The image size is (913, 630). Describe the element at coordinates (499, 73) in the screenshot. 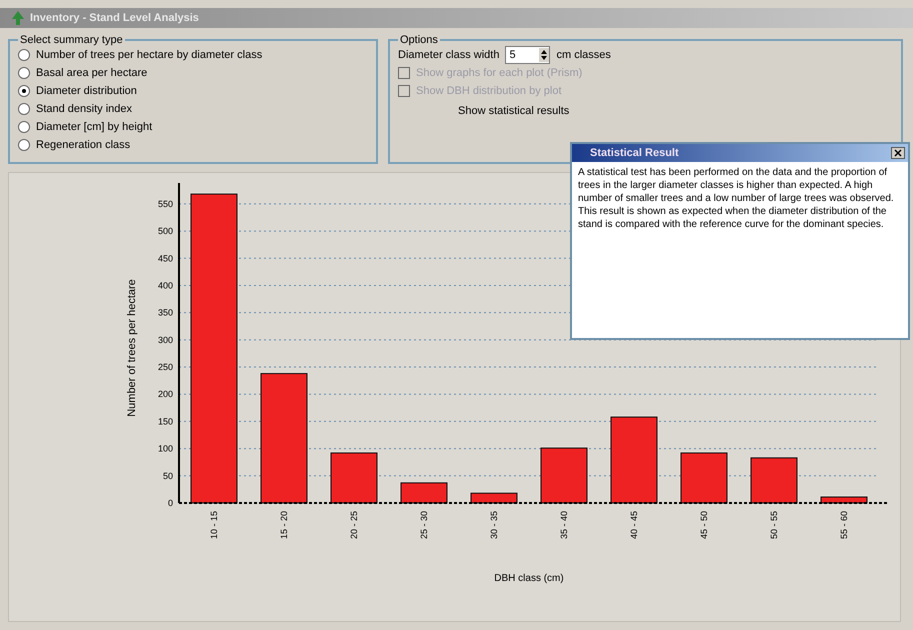

I see `checkbox-label: Show graphs for each plot (Prism)` at that location.